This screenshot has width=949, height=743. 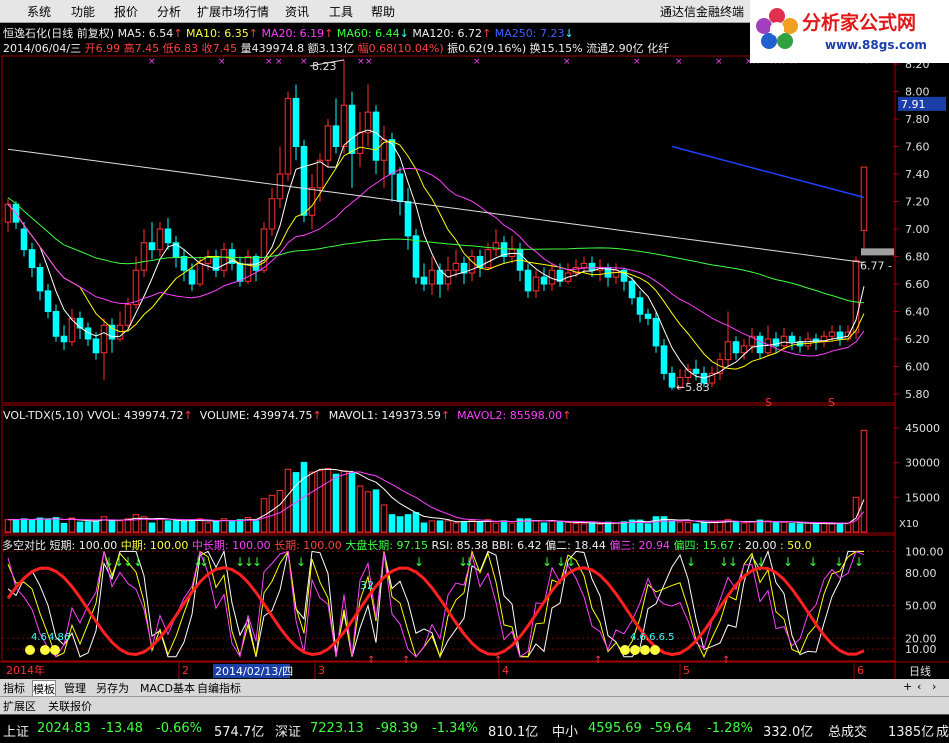 What do you see at coordinates (529, 33) in the screenshot?
I see `ma250-value: MA250: 7.23` at bounding box center [529, 33].